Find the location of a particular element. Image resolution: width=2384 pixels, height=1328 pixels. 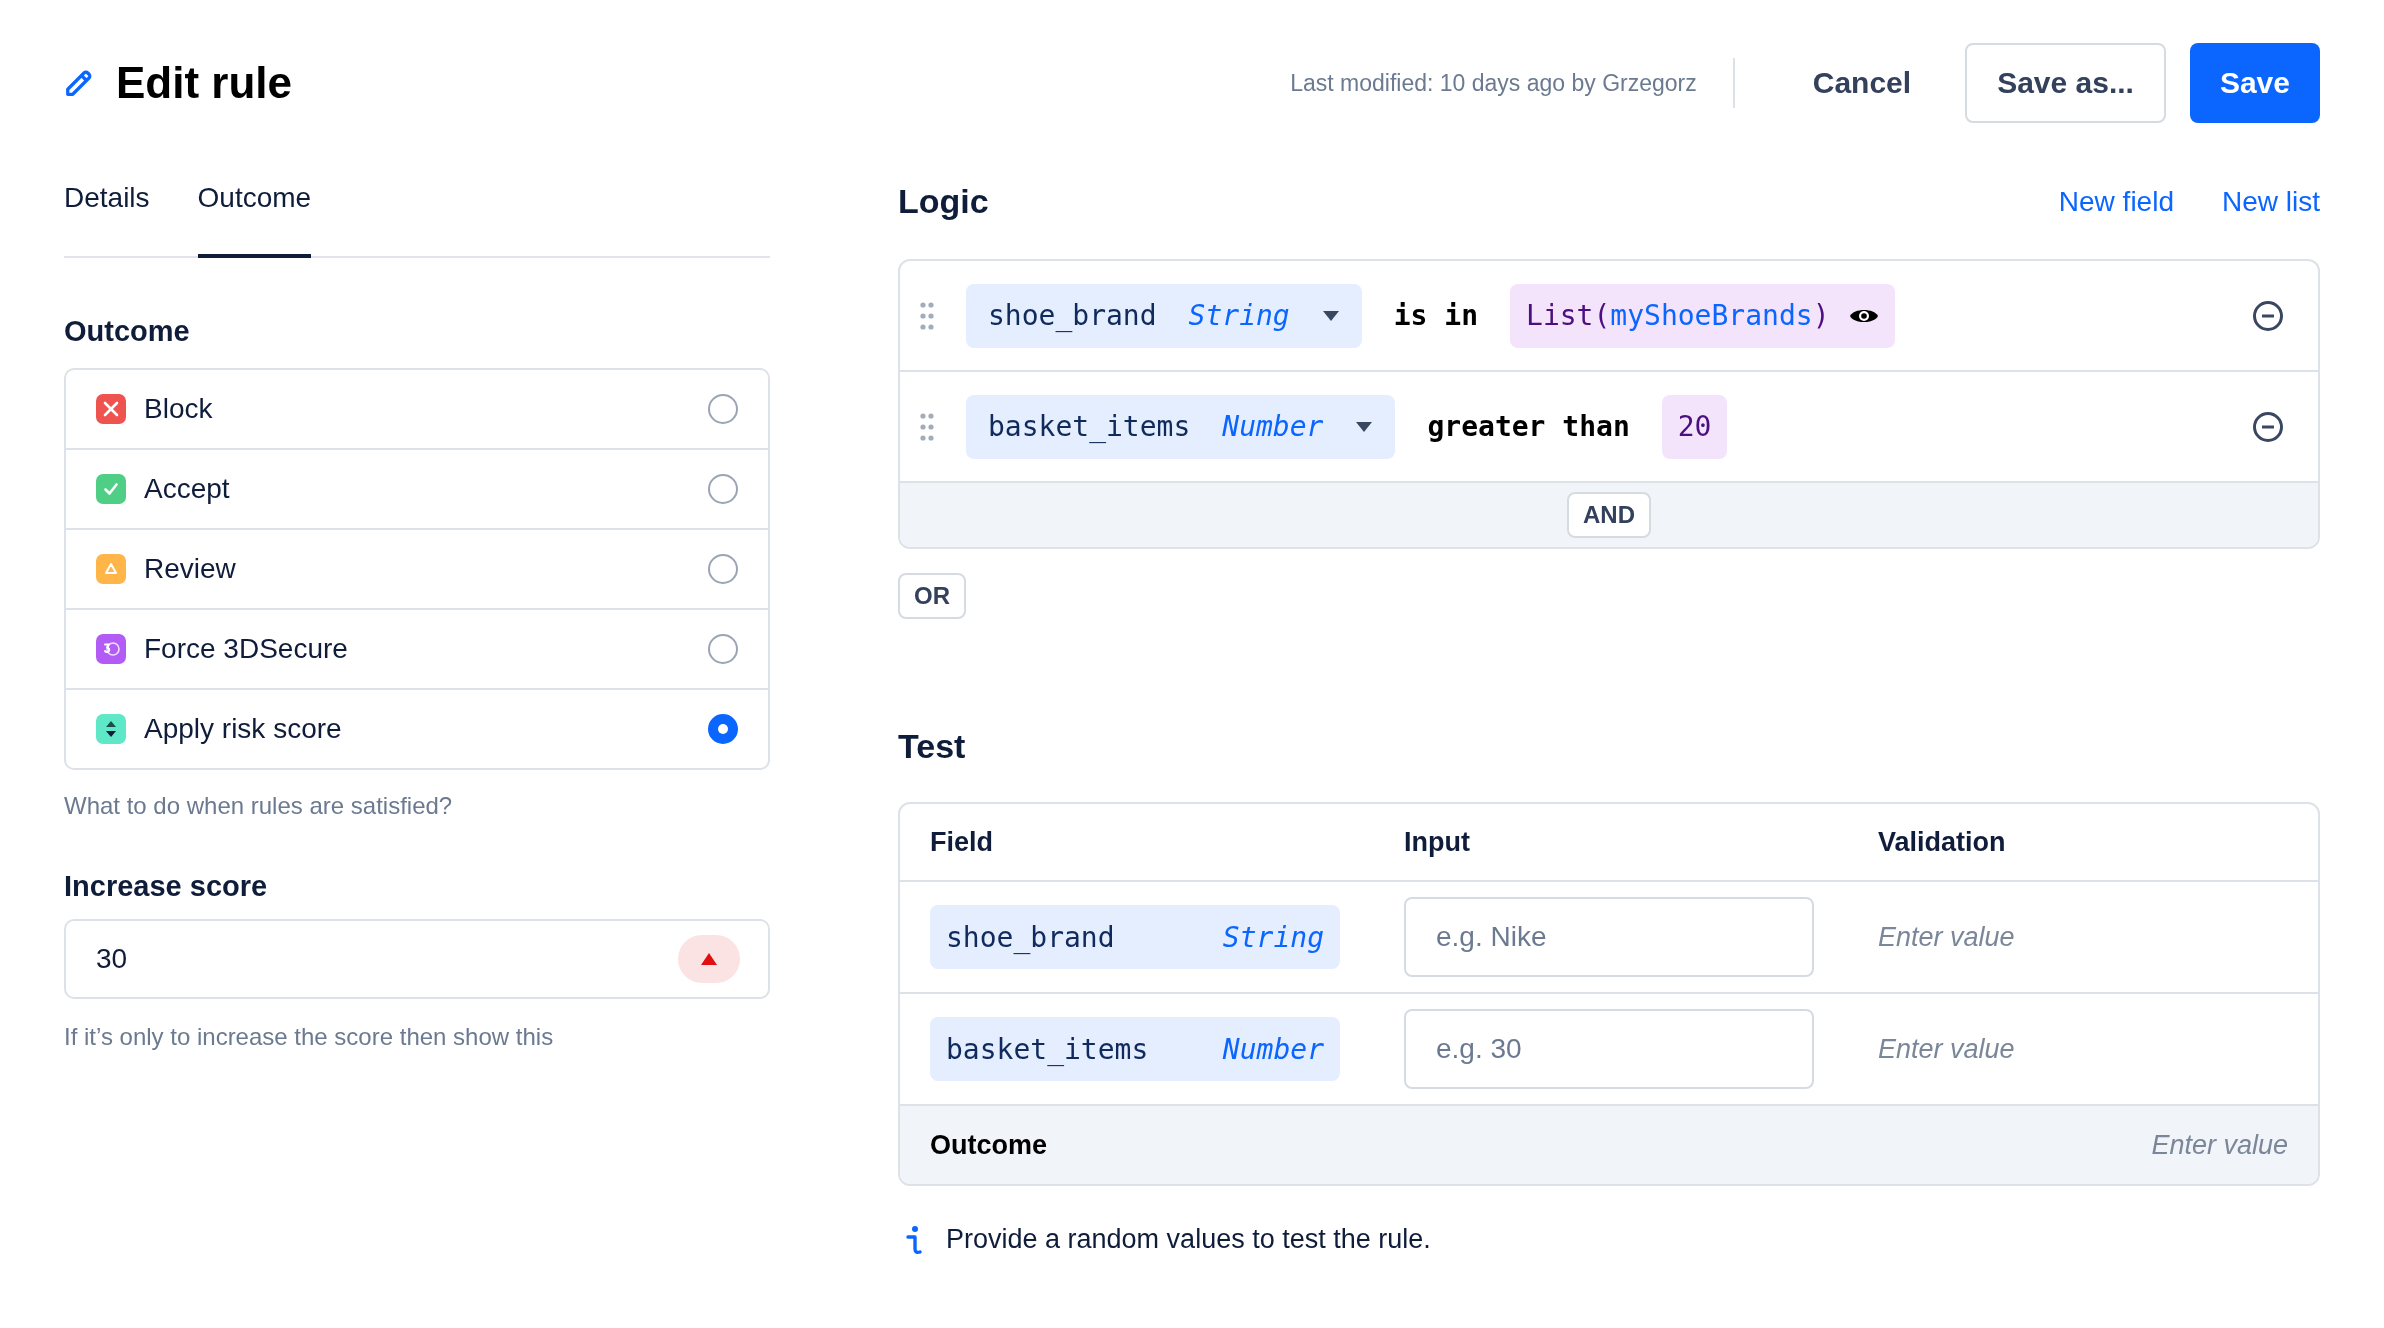

field-dropdown: basket_items Number is located at coordinates (1181, 426).